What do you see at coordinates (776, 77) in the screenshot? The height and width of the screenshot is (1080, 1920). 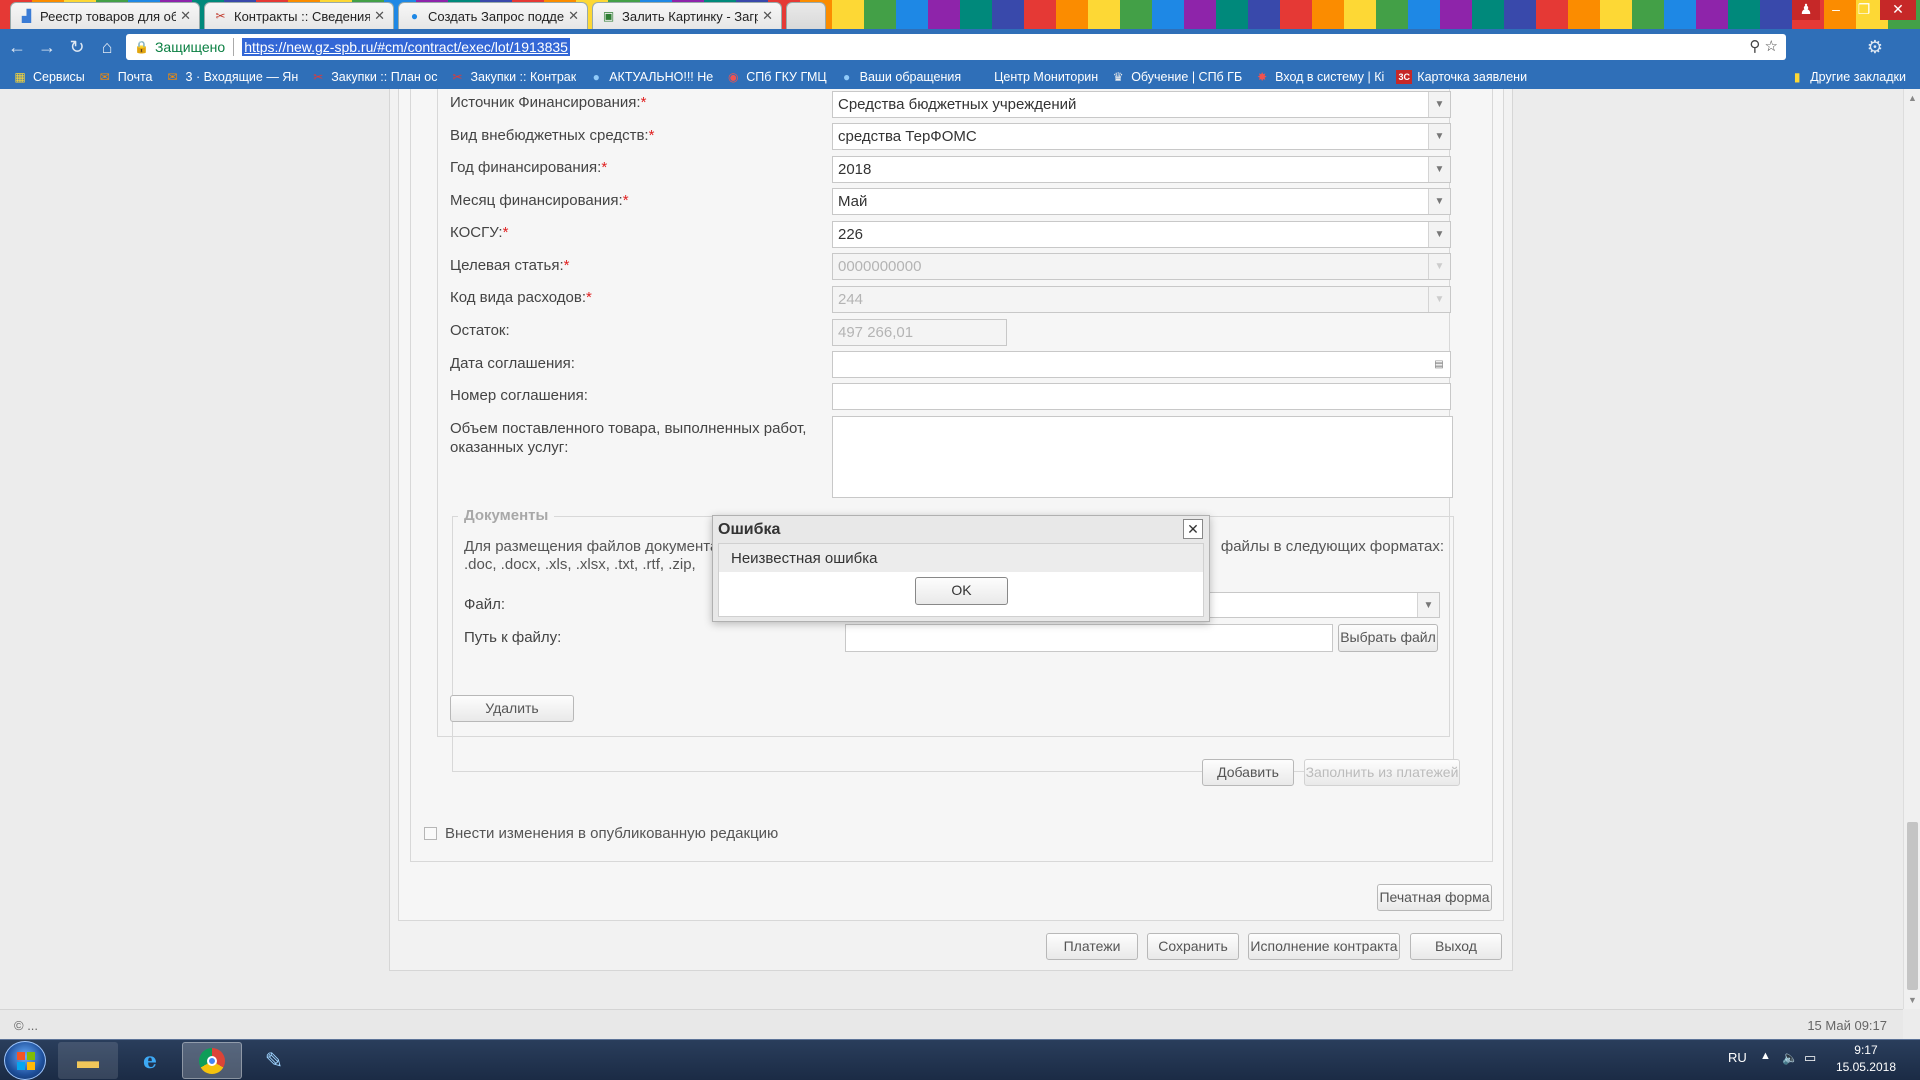 I see `bookmark-gmc: ◉ СПб ГКУ ГМЦ` at bounding box center [776, 77].